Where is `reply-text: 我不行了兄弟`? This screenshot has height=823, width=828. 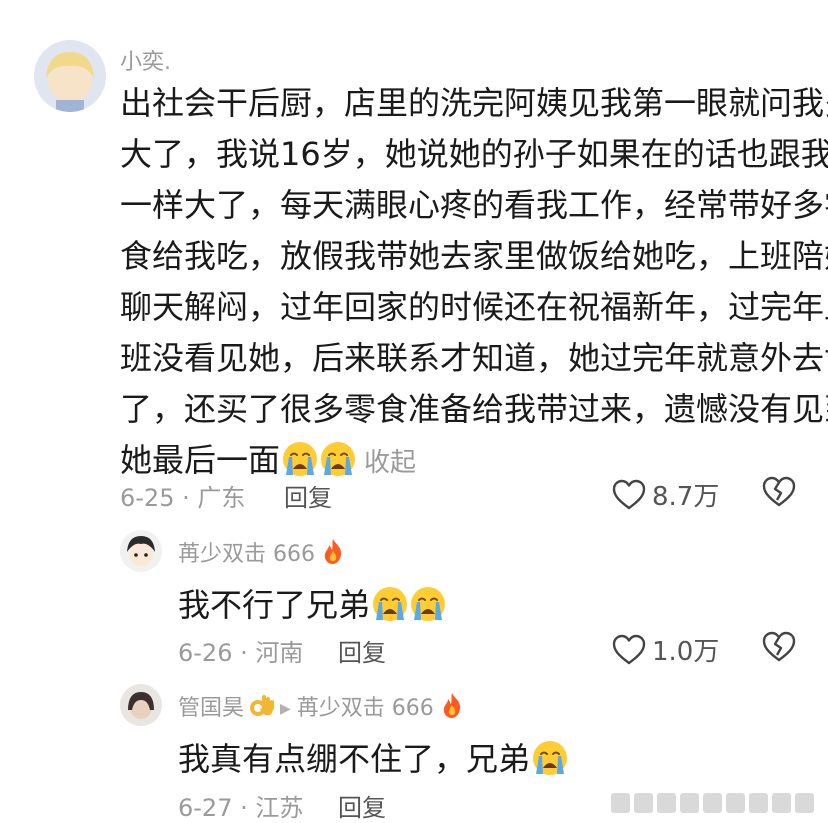
reply-text: 我不行了兄弟 is located at coordinates (312, 603).